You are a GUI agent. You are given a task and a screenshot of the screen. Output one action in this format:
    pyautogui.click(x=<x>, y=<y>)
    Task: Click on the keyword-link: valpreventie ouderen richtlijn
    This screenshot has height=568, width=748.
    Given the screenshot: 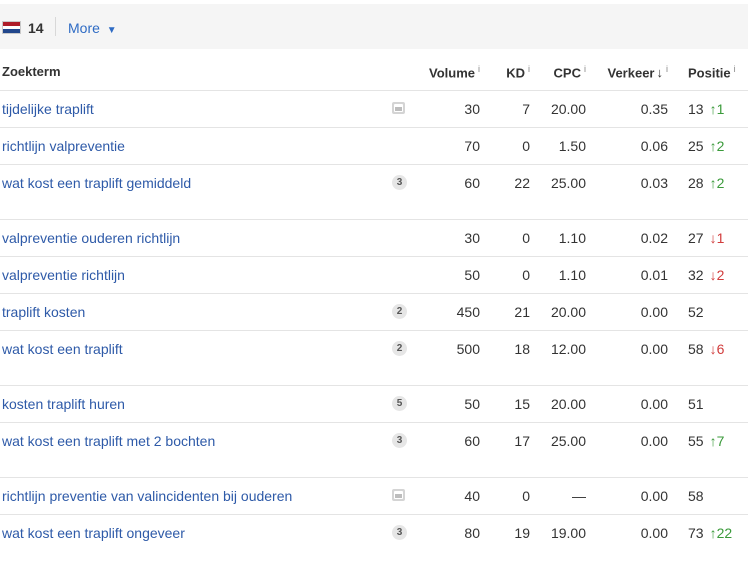 What is the action you would take?
    pyautogui.click(x=91, y=238)
    